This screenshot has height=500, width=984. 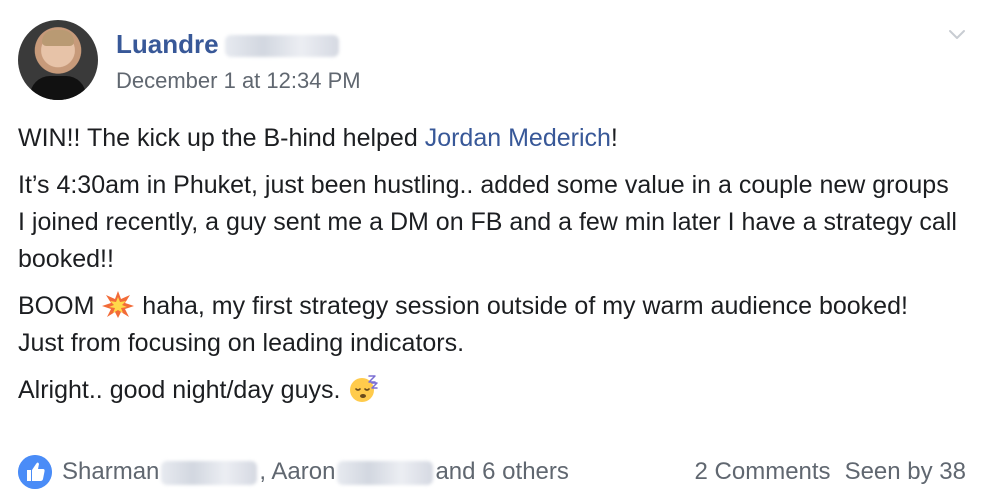 What do you see at coordinates (957, 34) in the screenshot?
I see `chevron-down-icon` at bounding box center [957, 34].